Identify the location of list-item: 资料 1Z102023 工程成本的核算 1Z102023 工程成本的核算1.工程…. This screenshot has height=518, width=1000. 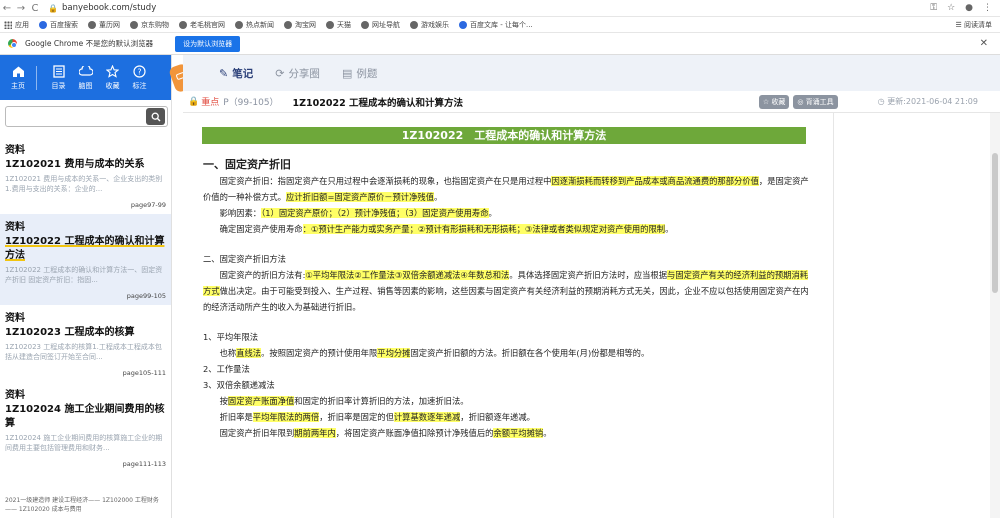
(85, 343).